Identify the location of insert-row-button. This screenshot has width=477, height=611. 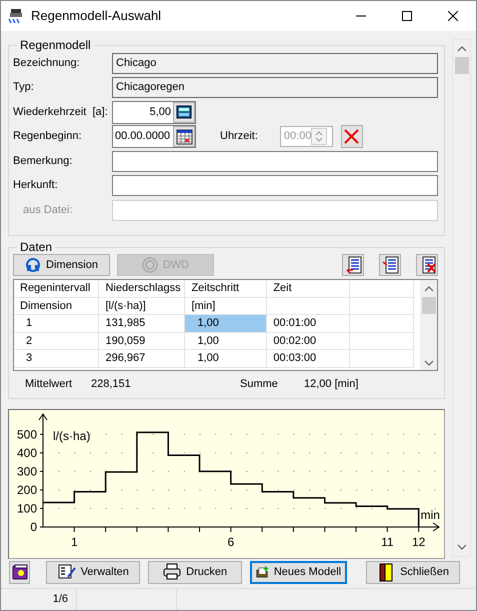
(353, 265).